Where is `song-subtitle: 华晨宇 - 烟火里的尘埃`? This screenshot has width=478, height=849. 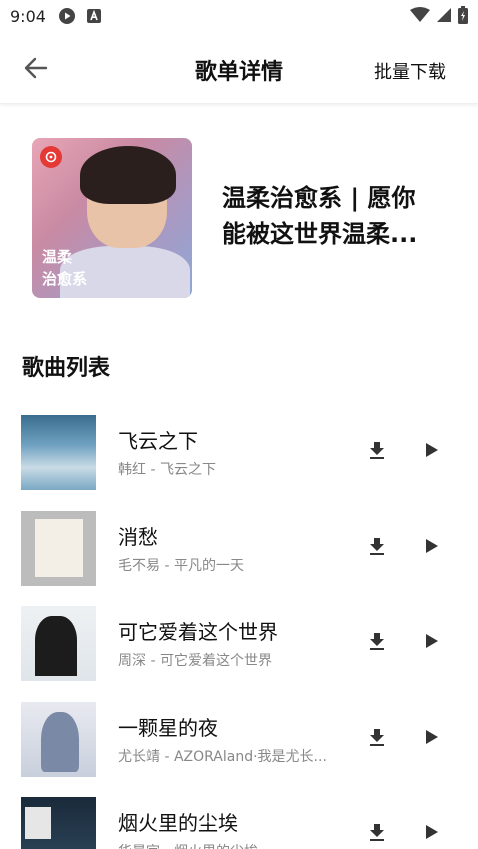
song-subtitle: 华晨宇 - 烟火里的尘埃 is located at coordinates (233, 845).